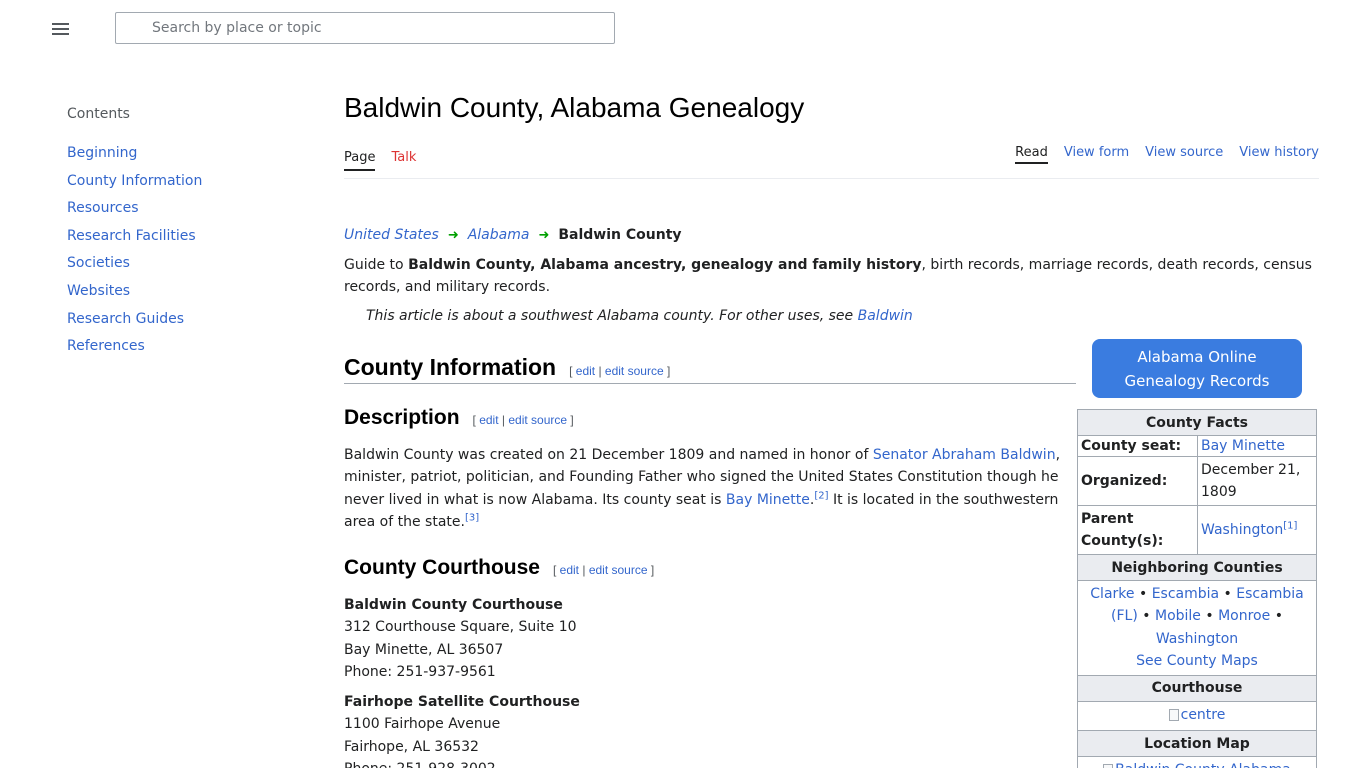  Describe the element at coordinates (620, 235) in the screenshot. I see `breadcrumb-current: Baldwin County` at that location.